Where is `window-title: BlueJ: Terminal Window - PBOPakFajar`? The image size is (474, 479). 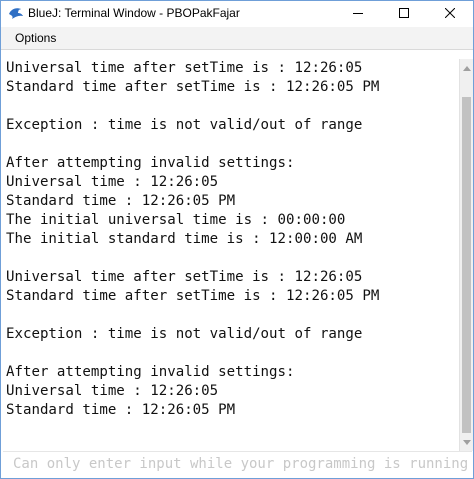 window-title: BlueJ: Terminal Window - PBOPakFajar is located at coordinates (134, 13).